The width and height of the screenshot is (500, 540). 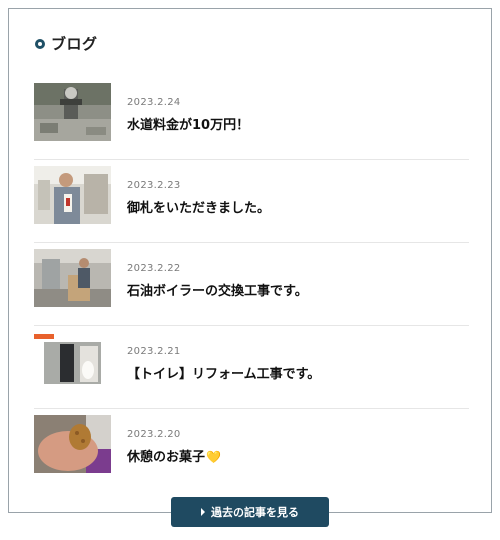 What do you see at coordinates (203, 512) in the screenshot?
I see `caret-right-icon` at bounding box center [203, 512].